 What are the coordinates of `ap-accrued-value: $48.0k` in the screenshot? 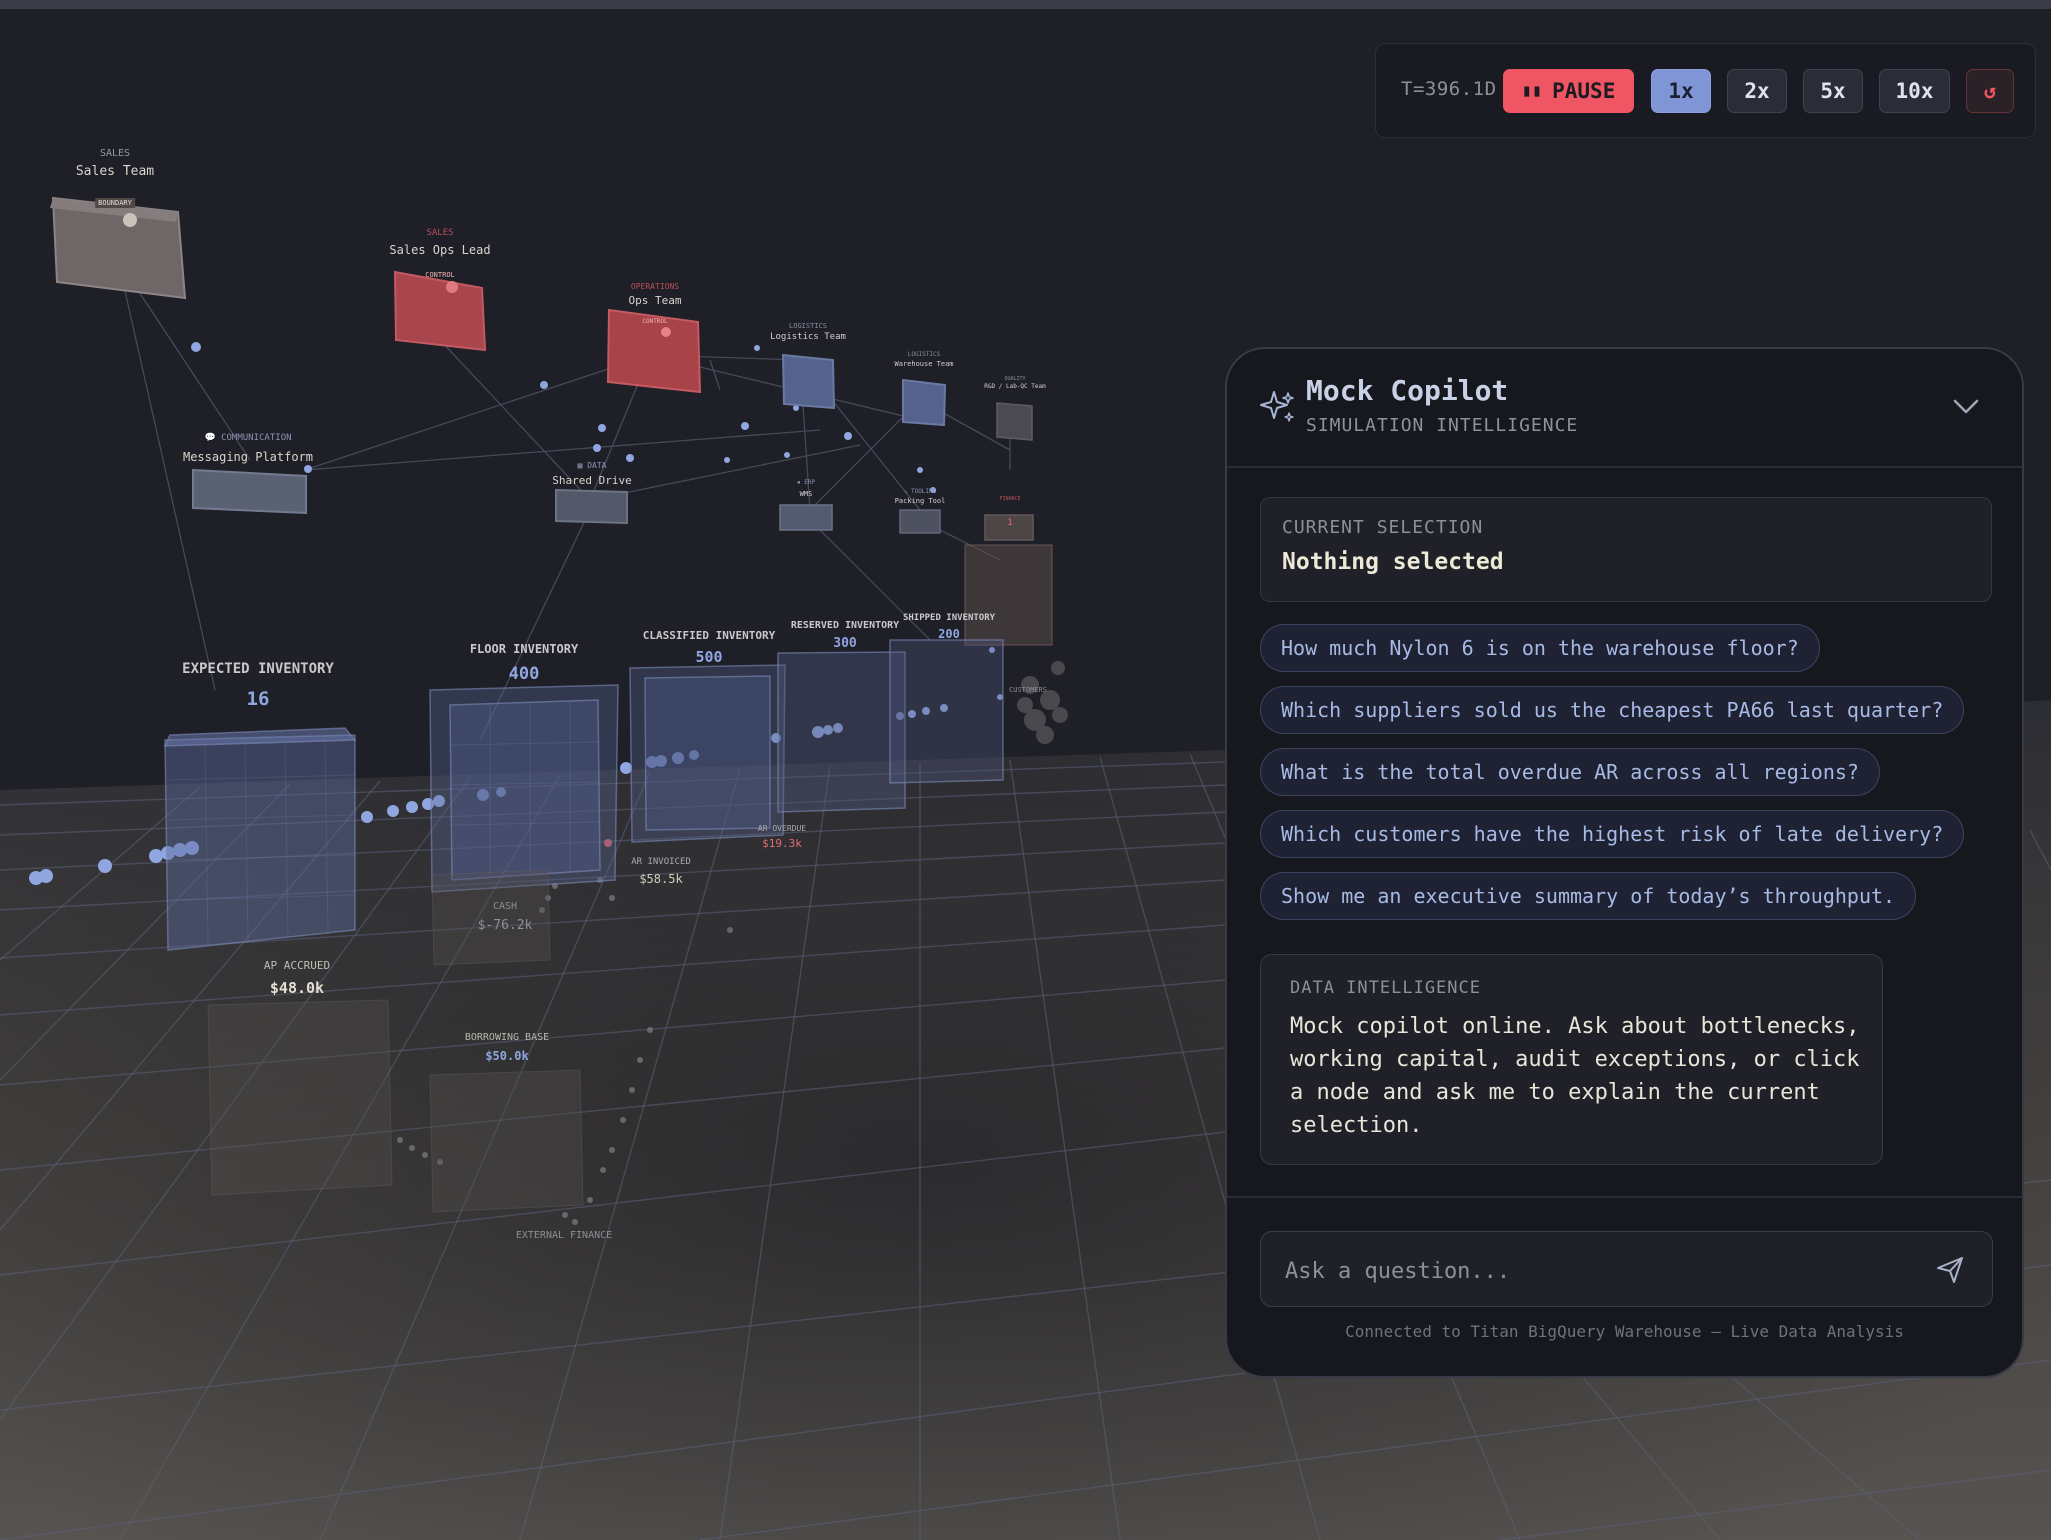 It's located at (297, 988).